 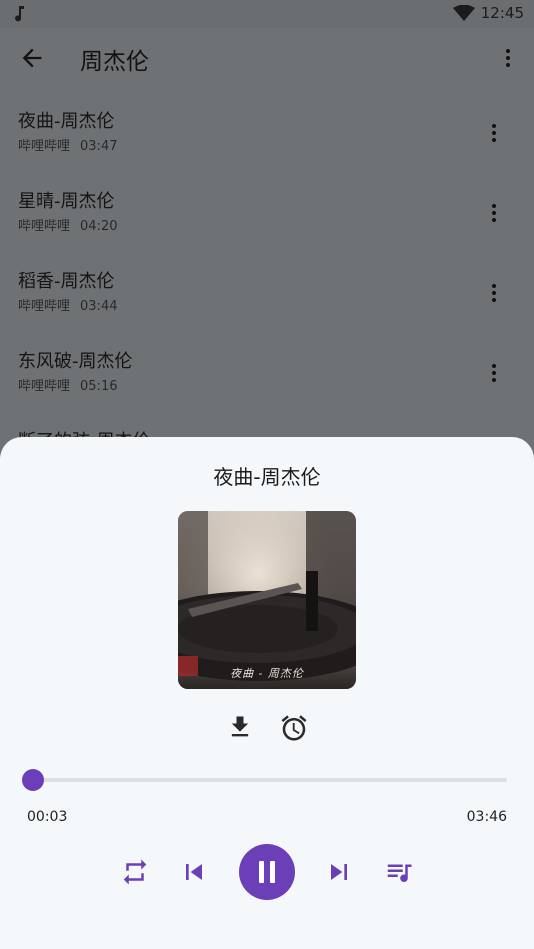 What do you see at coordinates (294, 728) in the screenshot?
I see `alarm-icon` at bounding box center [294, 728].